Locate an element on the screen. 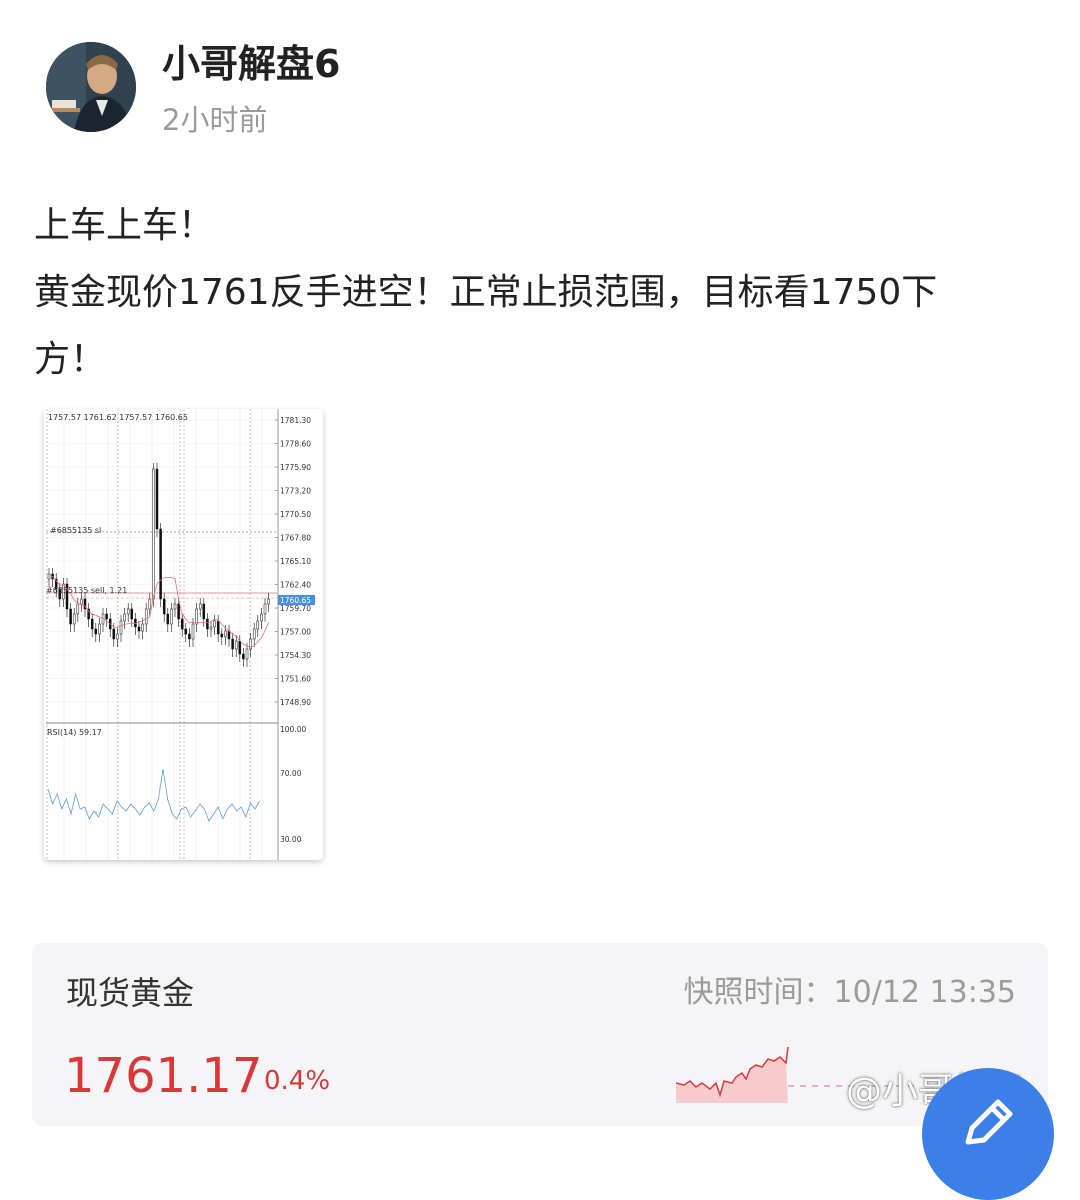 This screenshot has height=1200, width=1080. avatar-photo is located at coordinates (91, 87).